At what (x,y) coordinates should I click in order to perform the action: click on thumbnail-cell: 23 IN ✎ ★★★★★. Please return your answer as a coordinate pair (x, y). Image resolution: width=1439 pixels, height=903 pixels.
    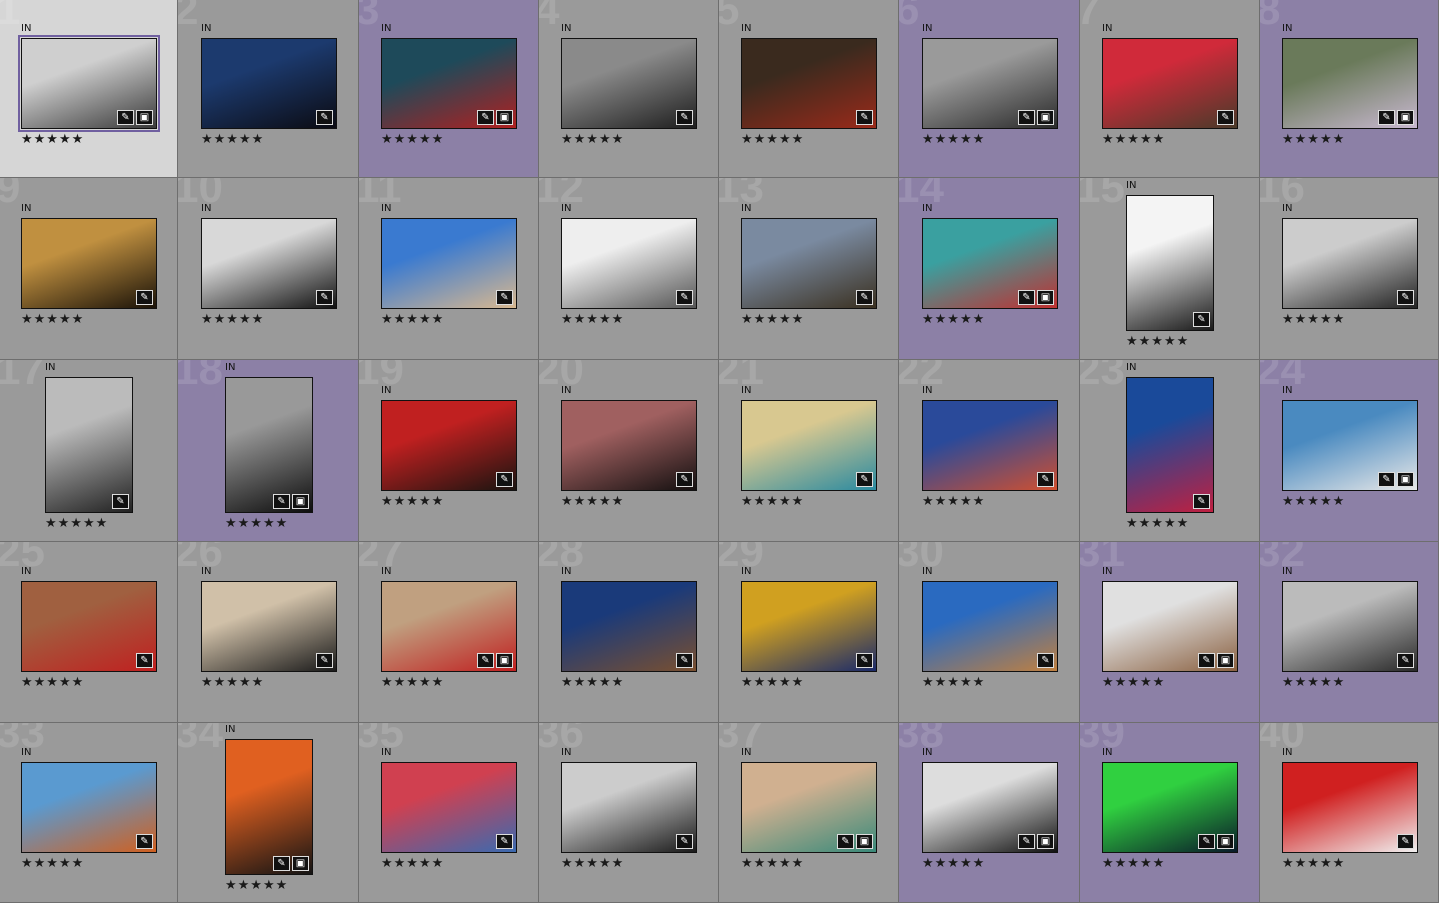
    Looking at the image, I should click on (1170, 451).